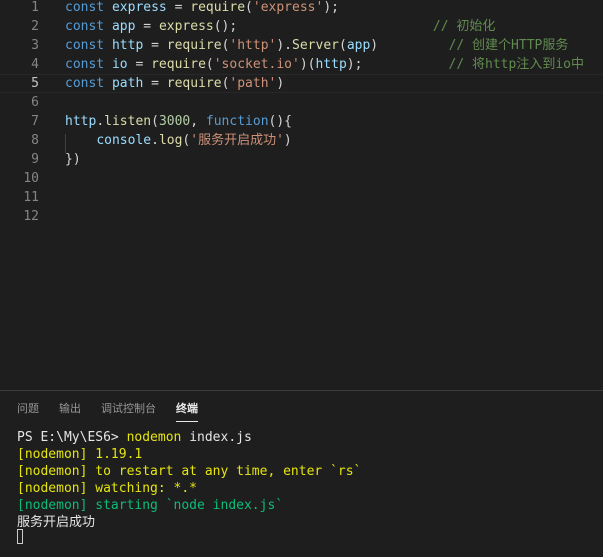 This screenshot has width=603, height=557. I want to click on code-line: 10, so click(301, 178).